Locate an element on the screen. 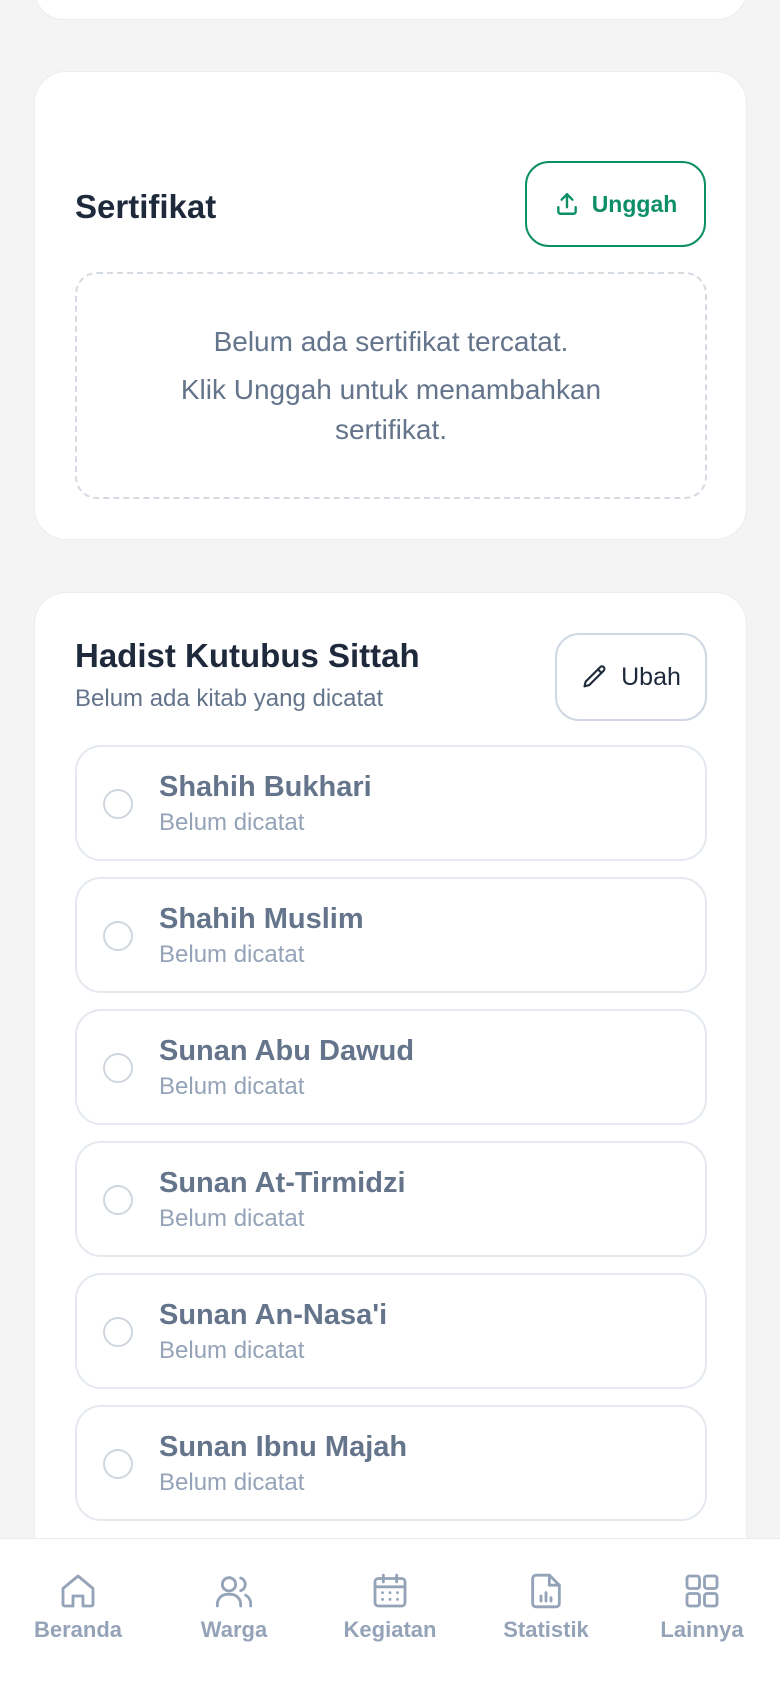 Image resolution: width=780 pixels, height=1688 pixels. nav-label: Lainnya is located at coordinates (702, 1629).